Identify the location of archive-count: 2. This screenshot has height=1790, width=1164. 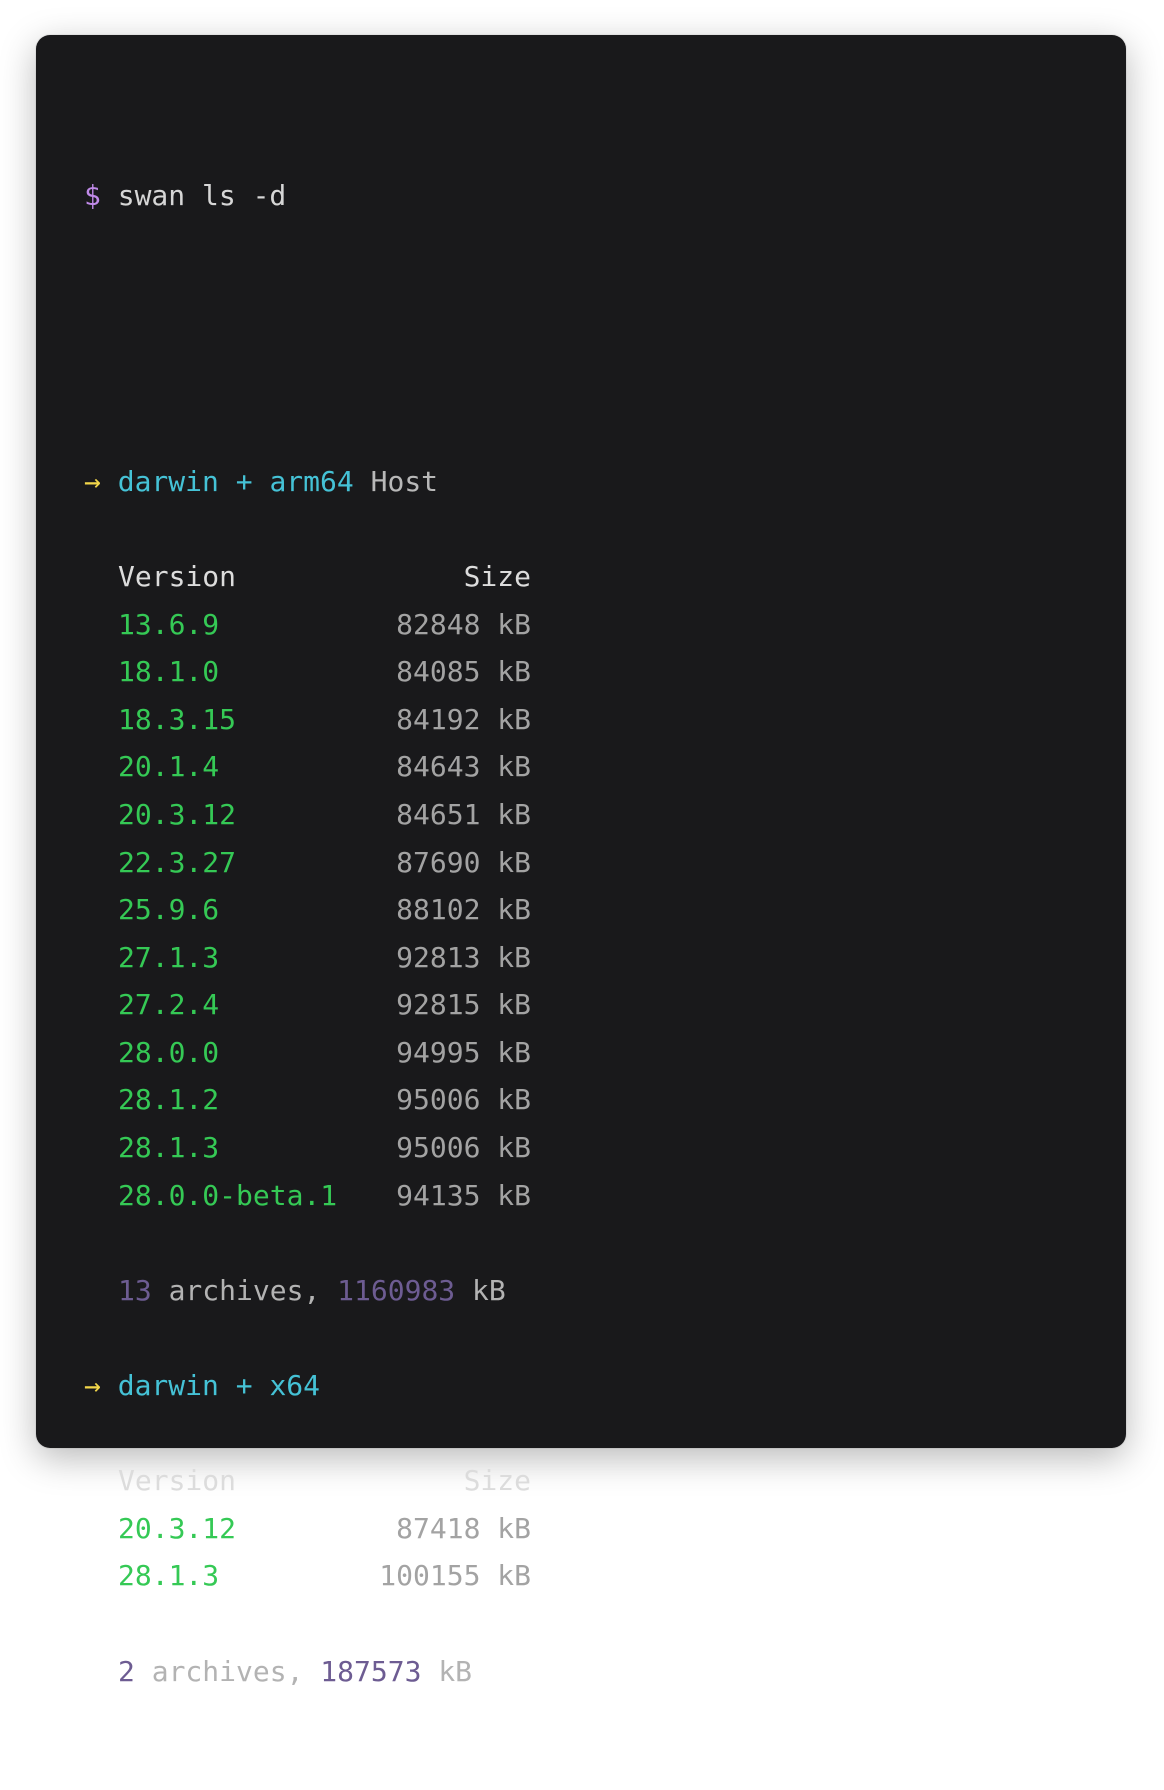
(126, 1671).